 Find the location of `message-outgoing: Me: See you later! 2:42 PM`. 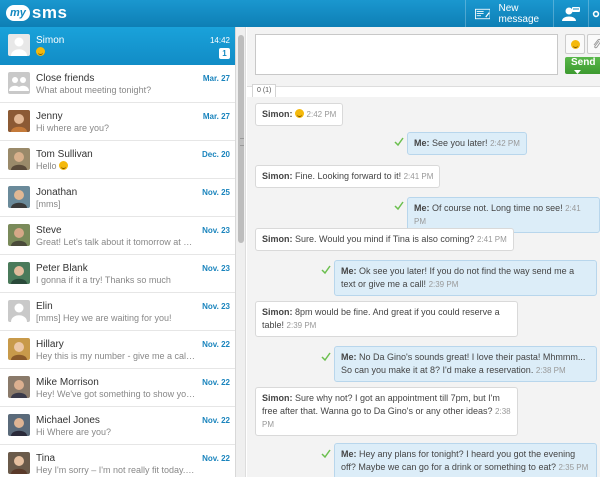

message-outgoing: Me: See you later! 2:42 PM is located at coordinates (467, 143).